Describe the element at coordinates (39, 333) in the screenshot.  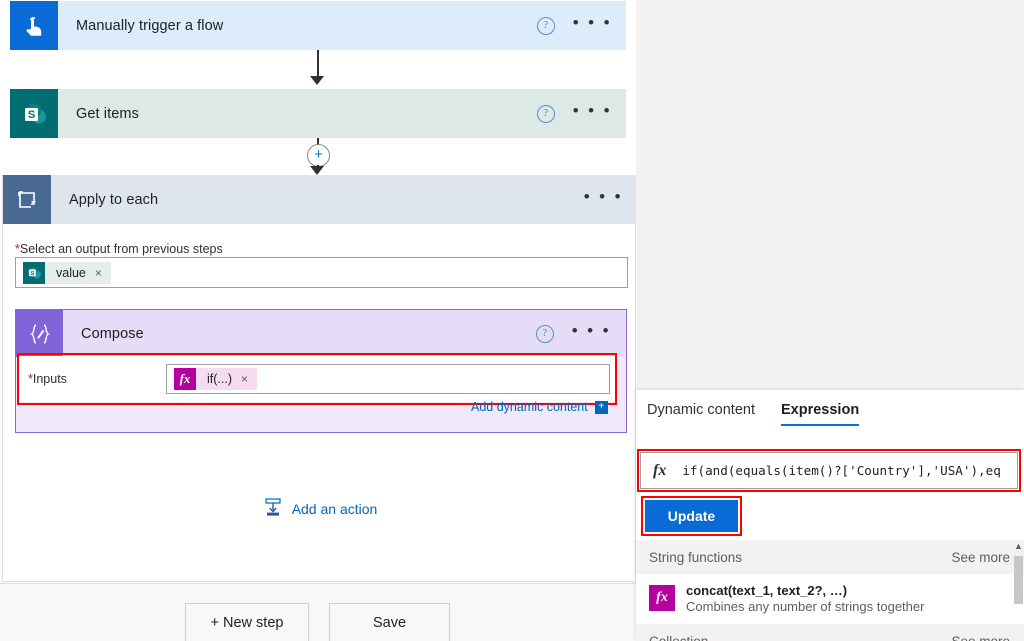
I see `compose-braces-icon` at that location.